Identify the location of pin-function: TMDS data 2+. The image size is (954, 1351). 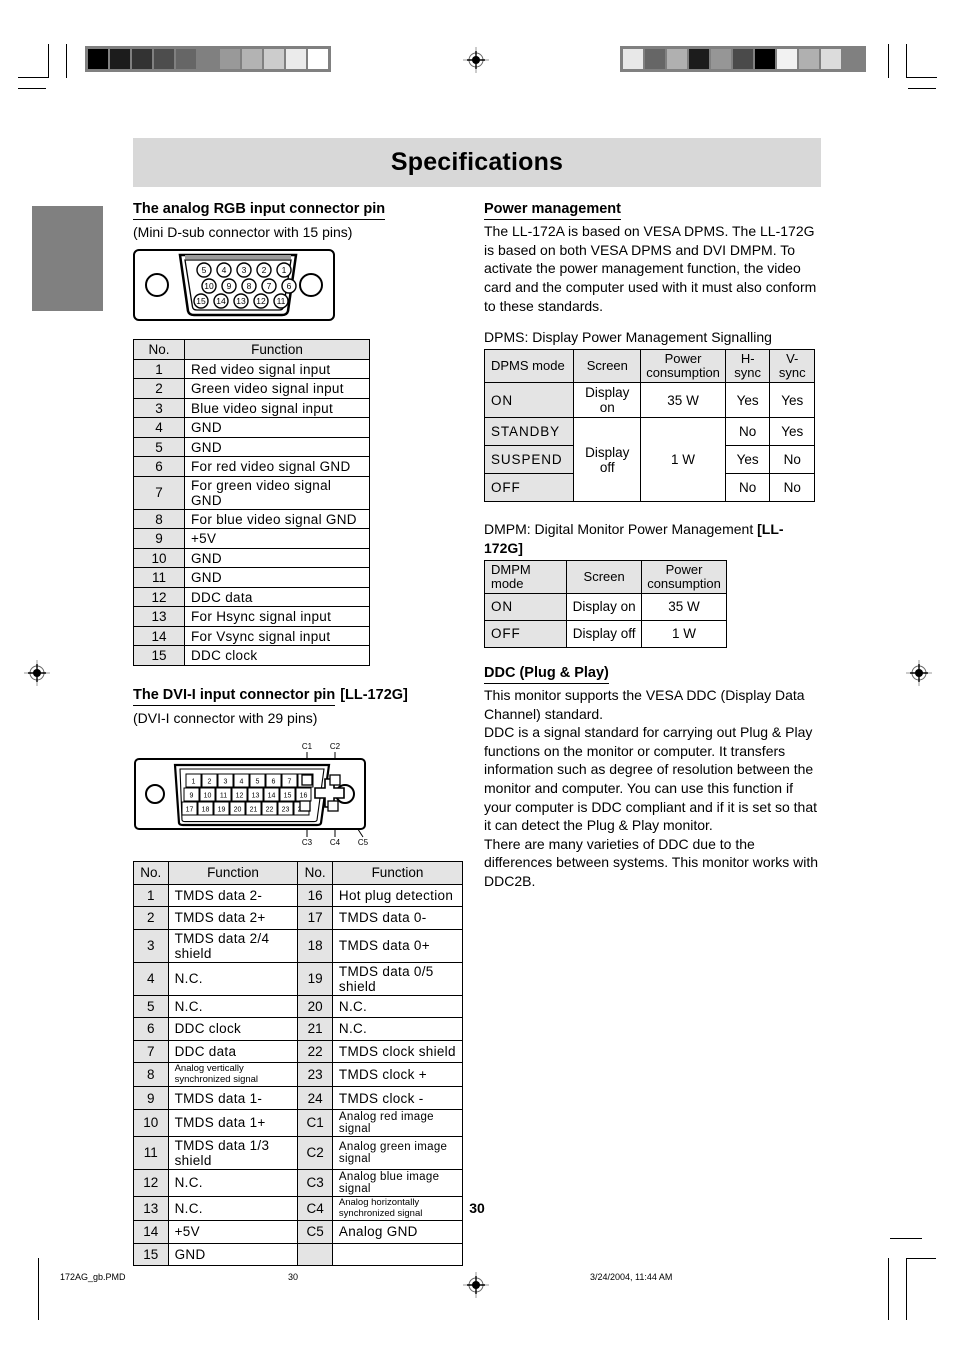
(233, 918).